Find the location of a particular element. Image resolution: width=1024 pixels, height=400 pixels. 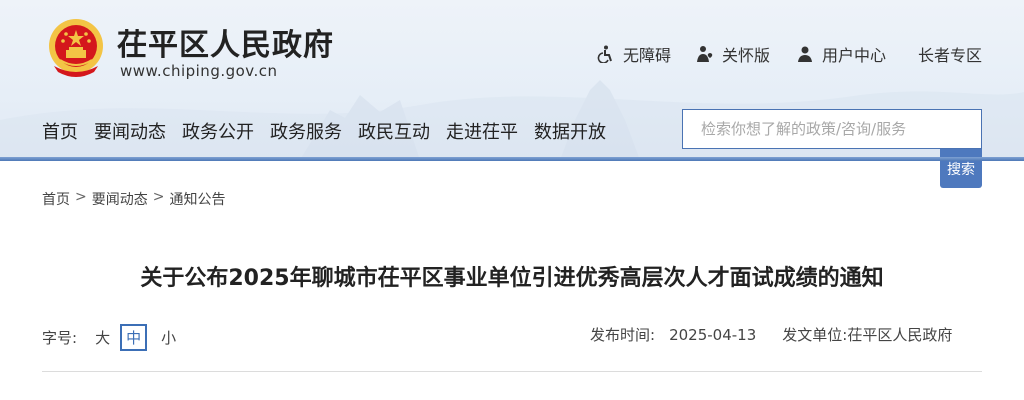

elder-care-icon is located at coordinates (705, 54).